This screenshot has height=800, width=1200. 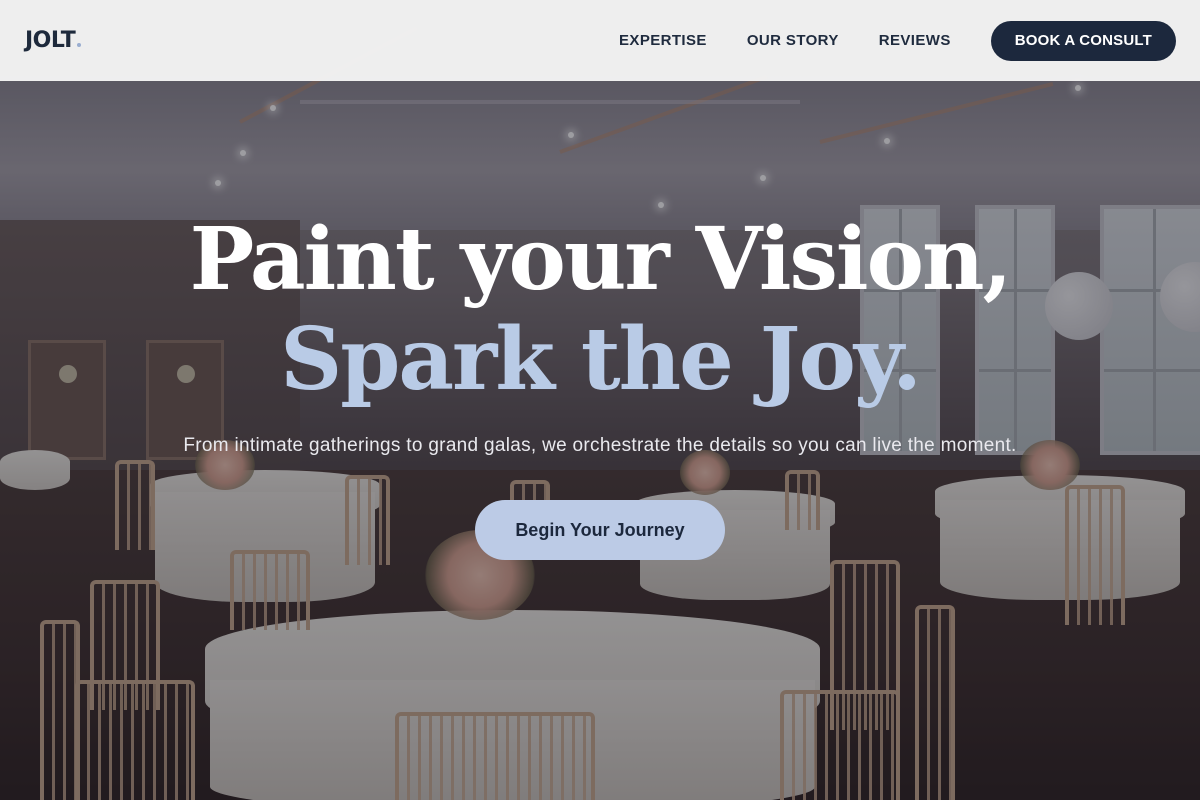 I want to click on nav-link-expertise: EXPERTISE, so click(x=663, y=40).